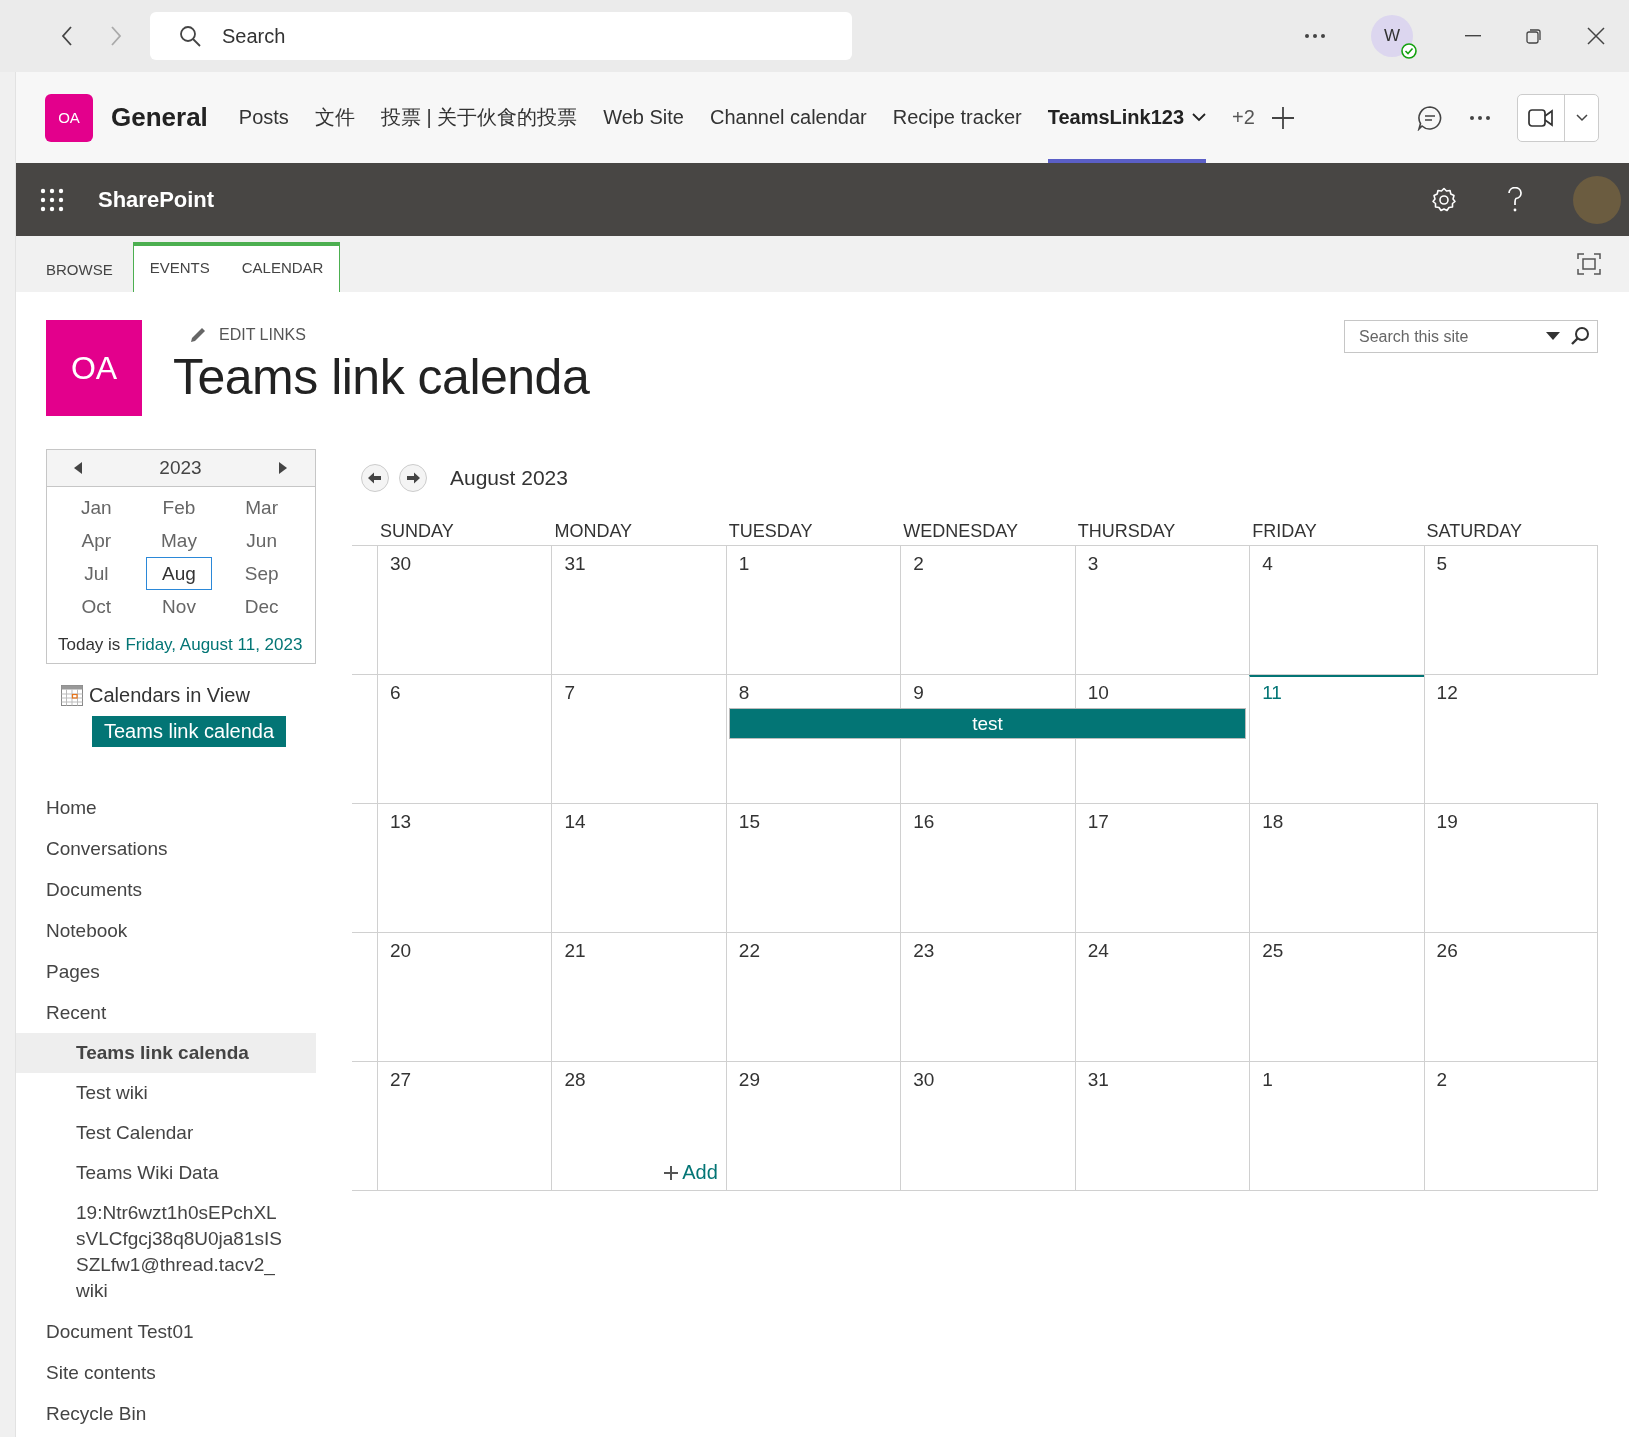 This screenshot has height=1437, width=1629. What do you see at coordinates (501, 36) in the screenshot?
I see `search-field: Search` at bounding box center [501, 36].